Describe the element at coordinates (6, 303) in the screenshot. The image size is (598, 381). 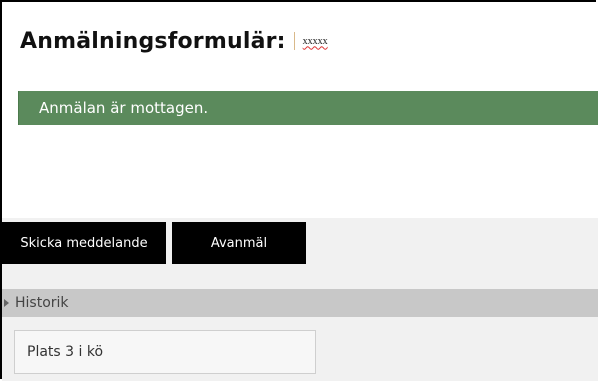
I see `chevron-right-icon` at that location.